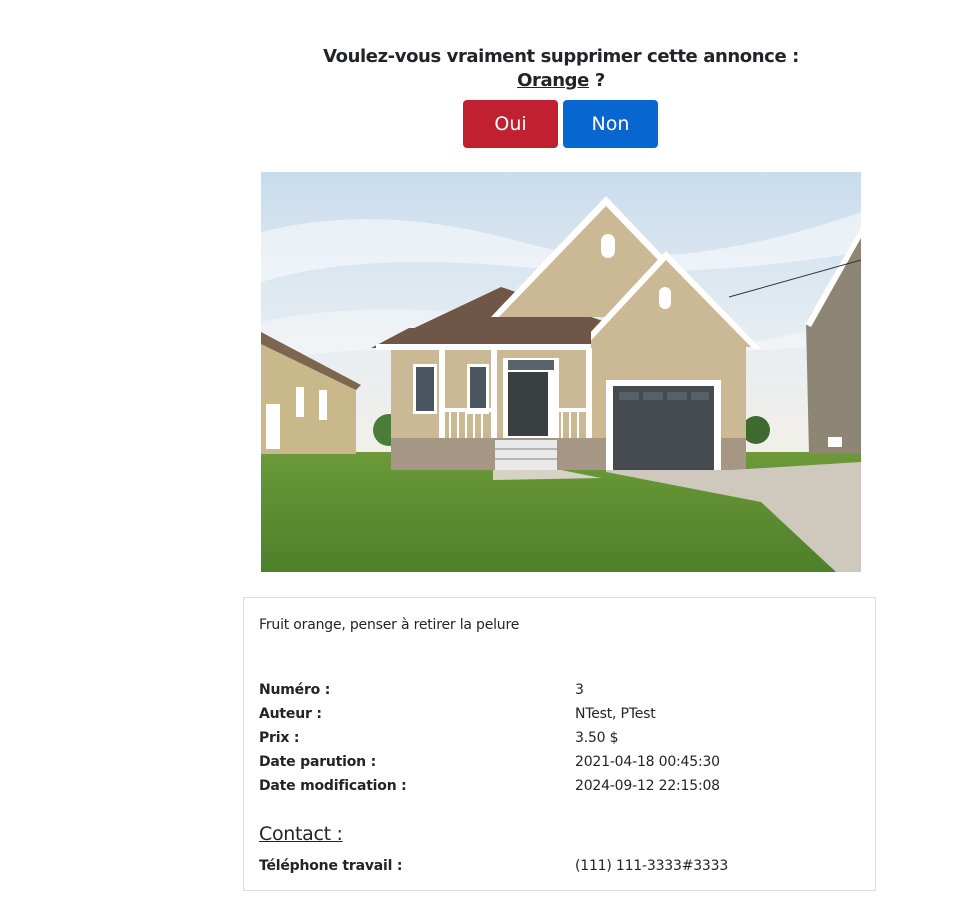  I want to click on listing-description: Fruit orange, penser à retirer la pelure, so click(389, 625).